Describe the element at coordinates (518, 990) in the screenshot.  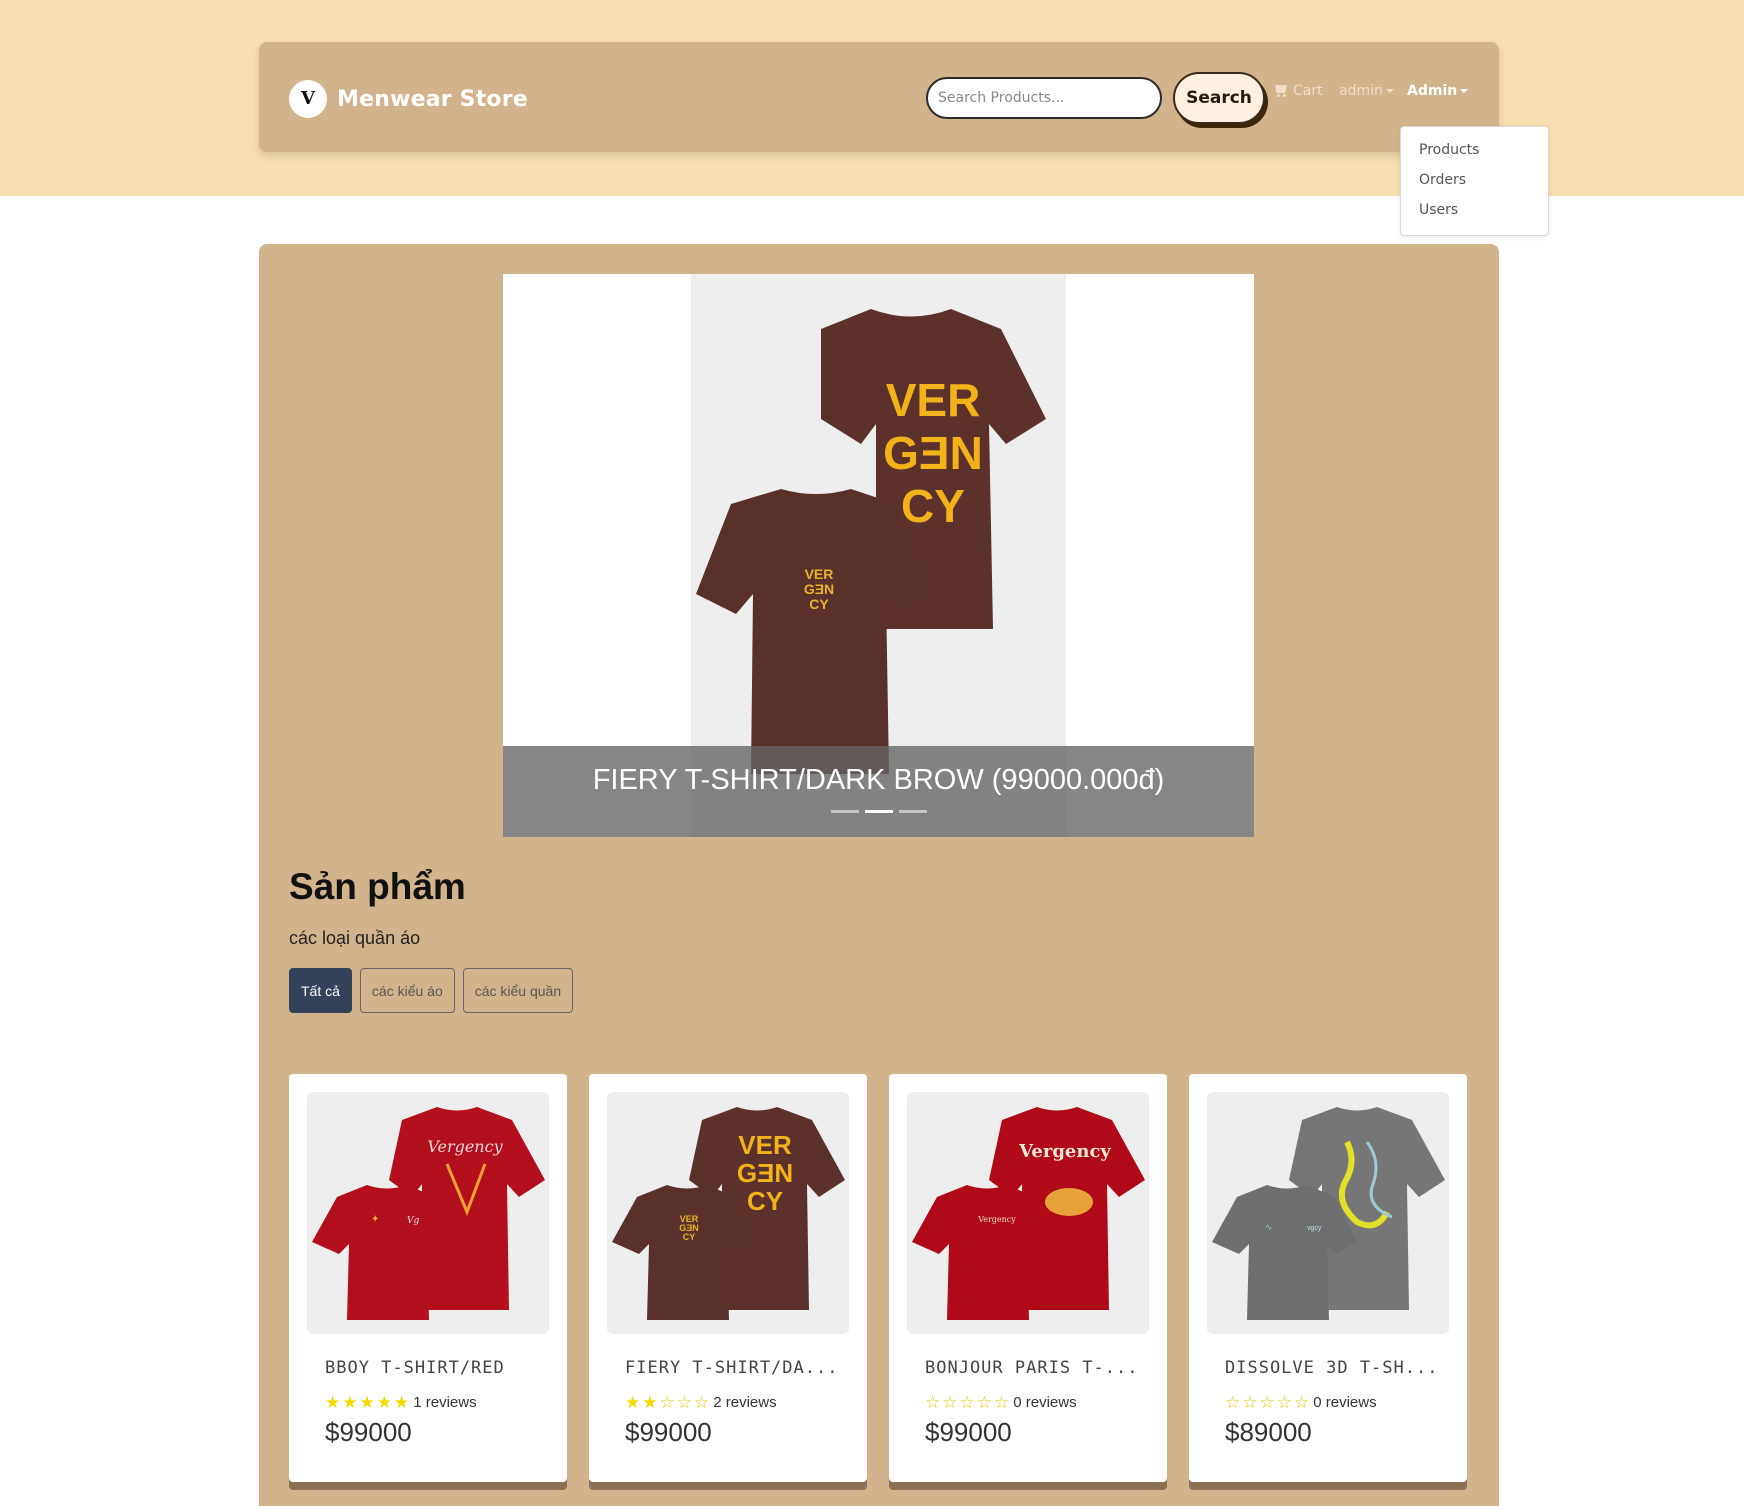
I see `filter-pants-button: các kiểu quần` at that location.